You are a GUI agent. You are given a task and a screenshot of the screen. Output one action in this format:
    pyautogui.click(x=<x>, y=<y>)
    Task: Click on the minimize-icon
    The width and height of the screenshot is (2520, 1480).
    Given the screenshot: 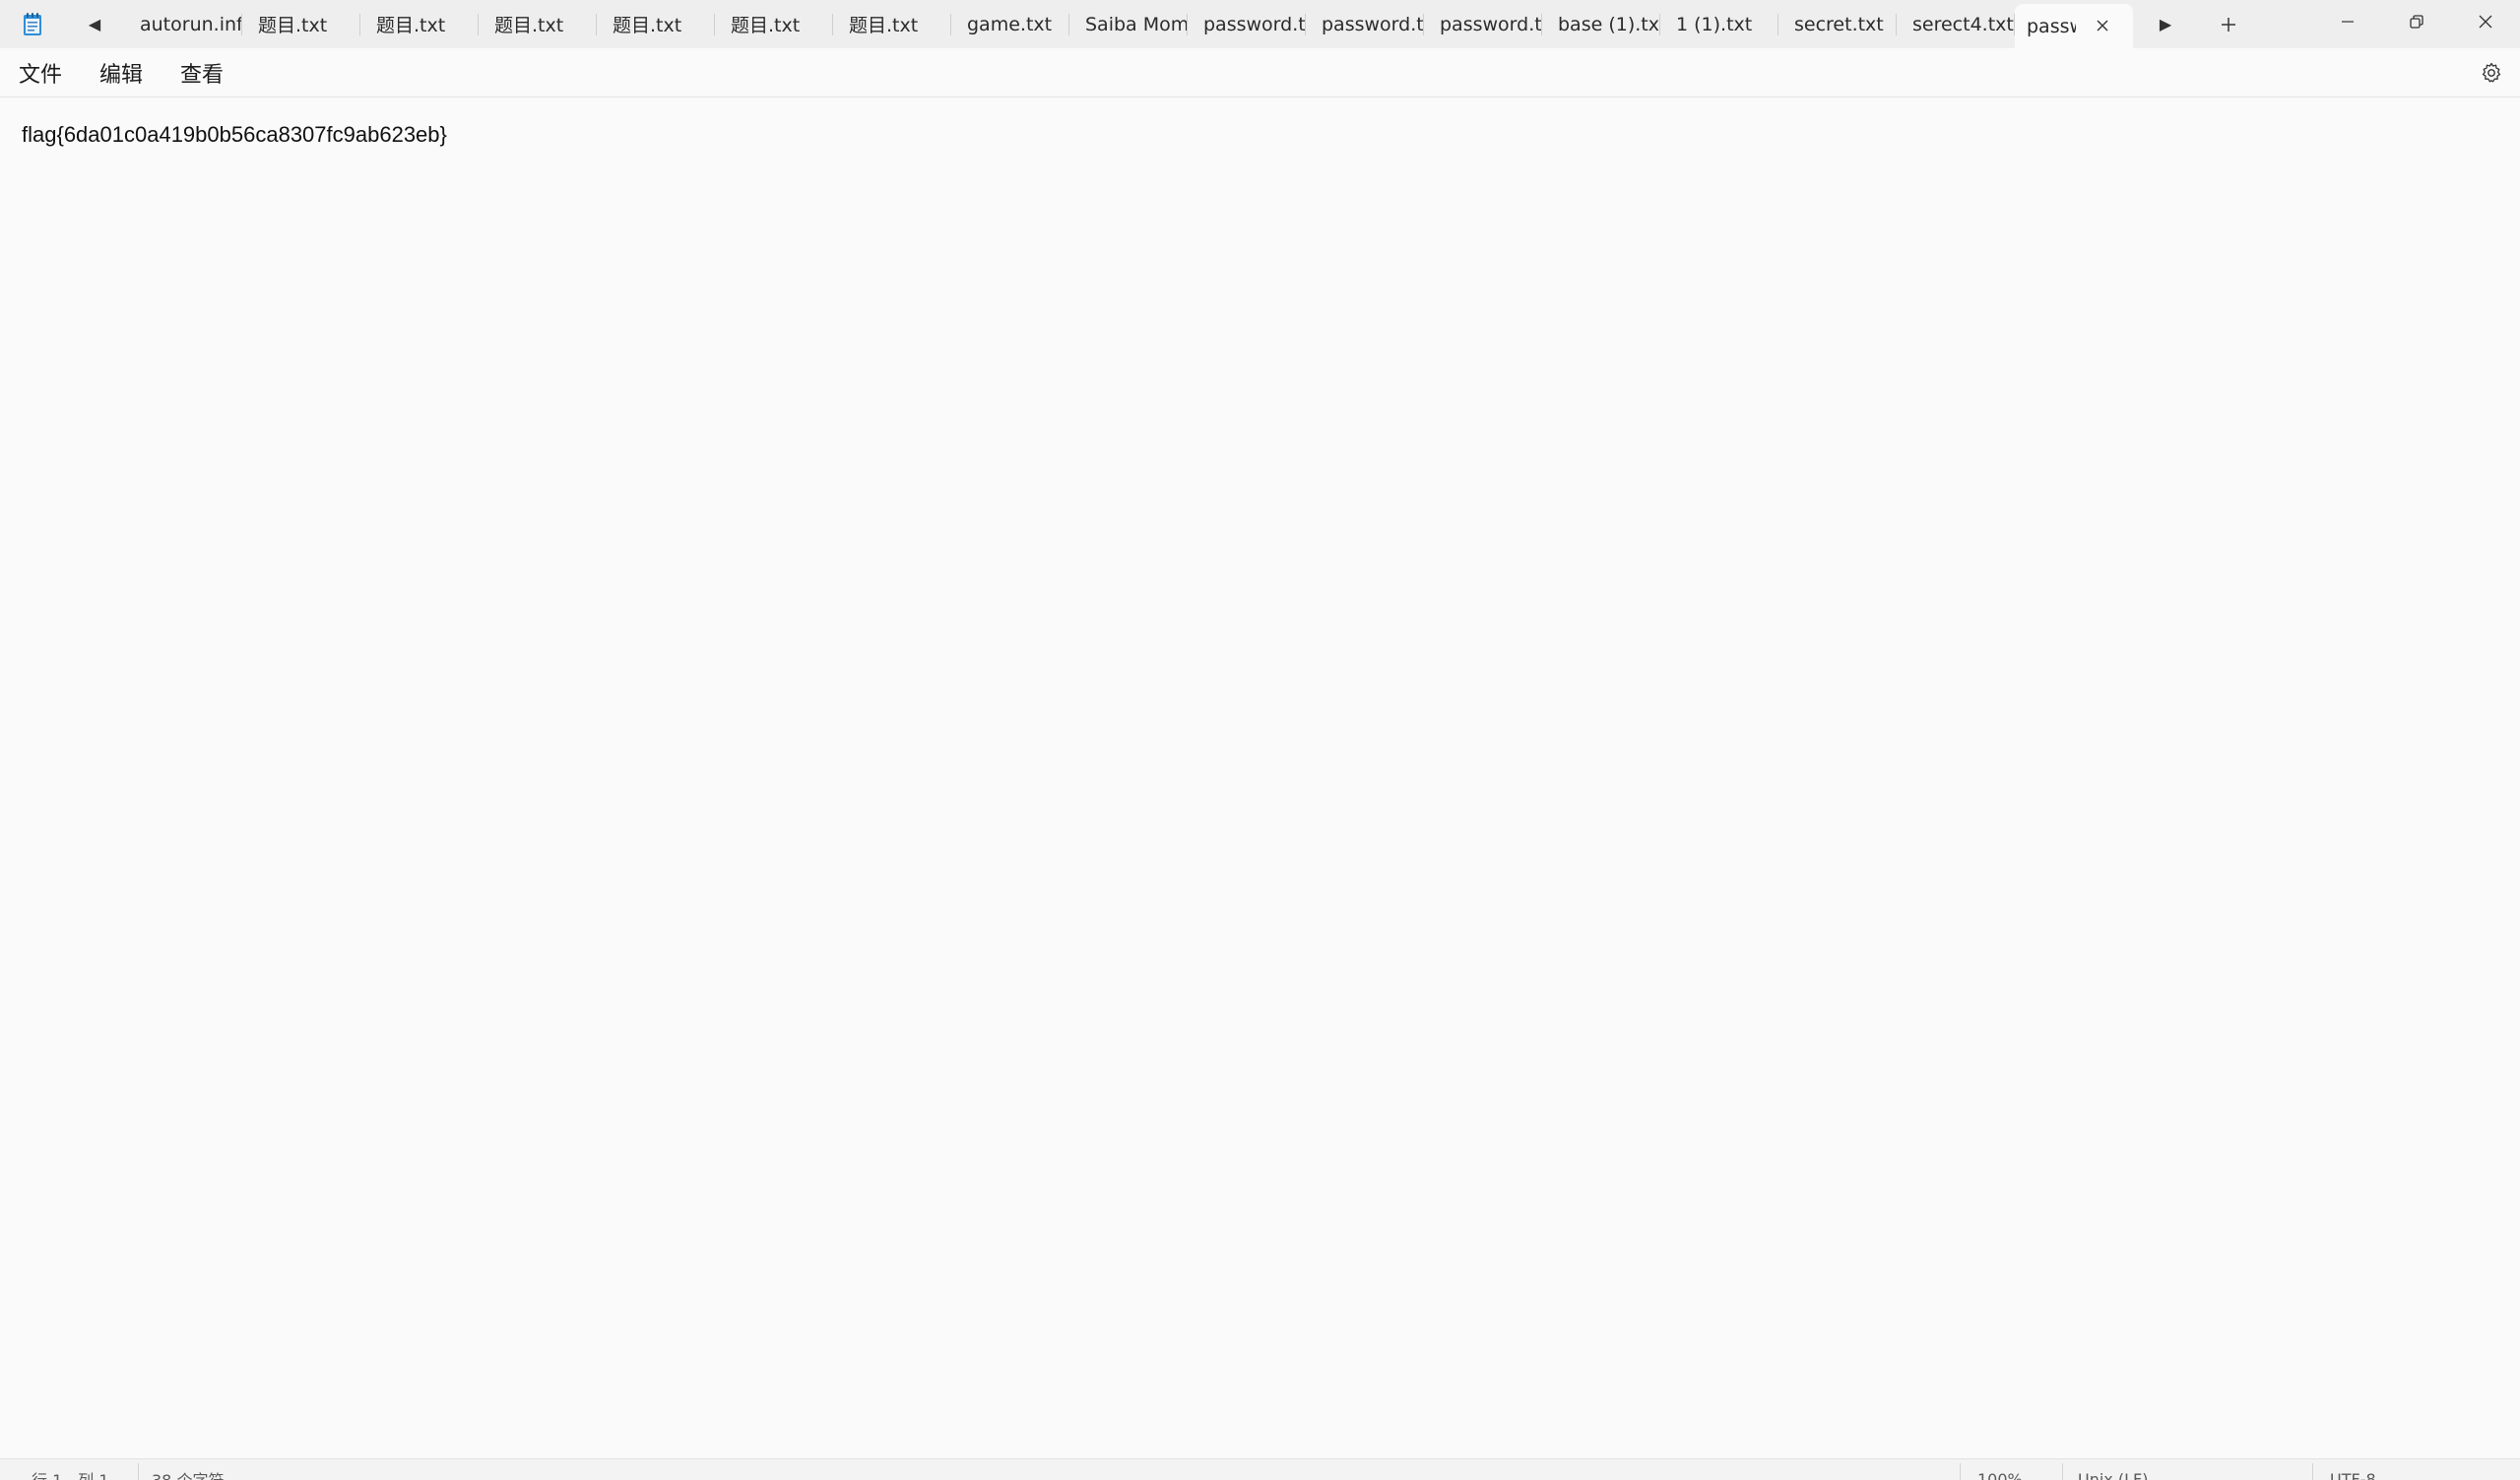 What is the action you would take?
    pyautogui.click(x=2348, y=22)
    